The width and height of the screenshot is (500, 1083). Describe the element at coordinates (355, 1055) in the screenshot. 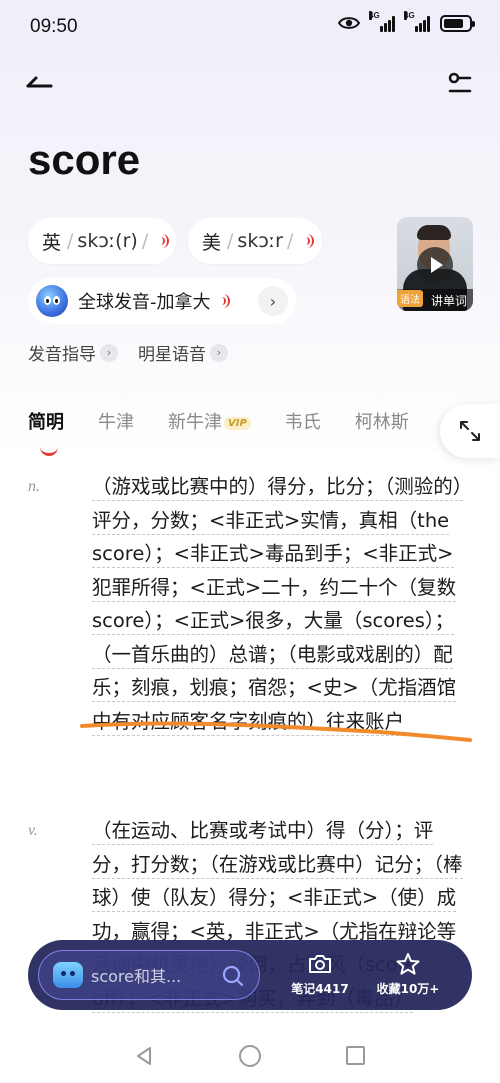

I see `nav-recent-icon` at that location.